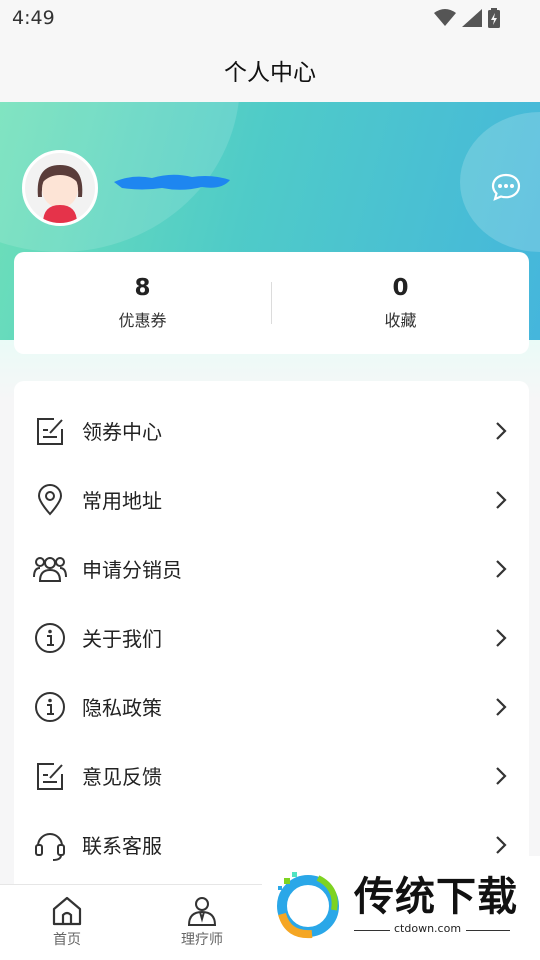  What do you see at coordinates (445, 17) in the screenshot?
I see `wifi-icon` at bounding box center [445, 17].